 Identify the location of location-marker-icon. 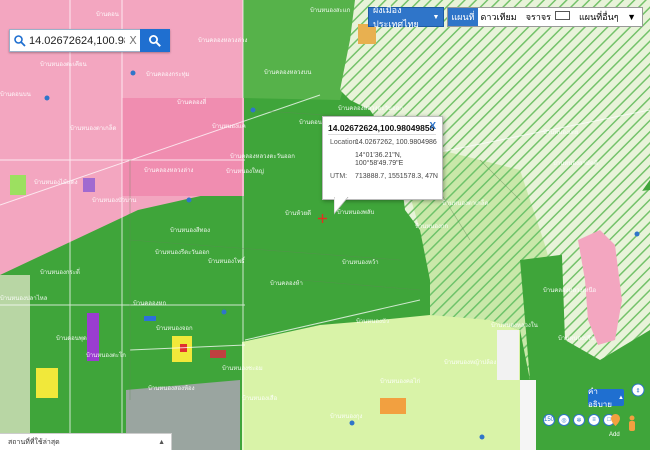
(322, 218).